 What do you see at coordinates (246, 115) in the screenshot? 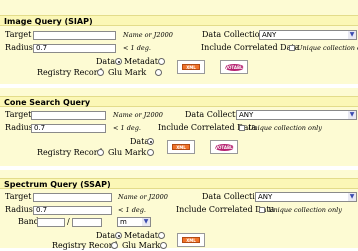
I see `cone-collection-value: ANY` at bounding box center [246, 115].